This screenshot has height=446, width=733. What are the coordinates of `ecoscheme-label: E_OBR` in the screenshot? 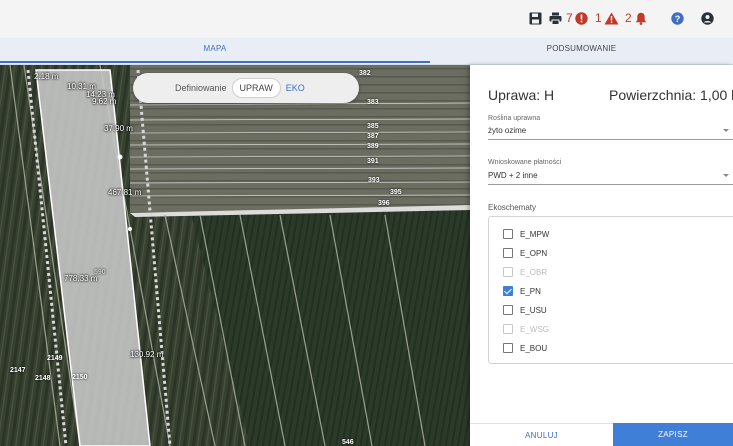 It's located at (534, 272).